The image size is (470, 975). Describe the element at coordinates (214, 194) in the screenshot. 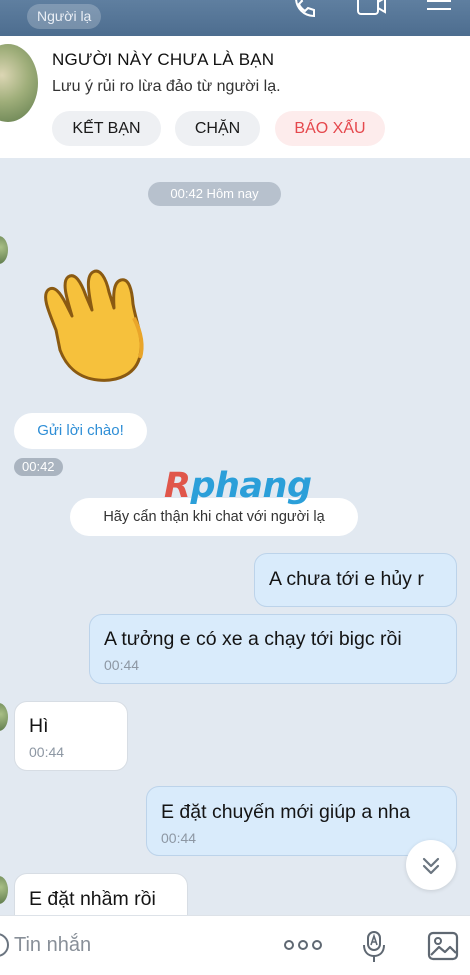

I see `date-separator: 00:42 Hôm nay` at that location.